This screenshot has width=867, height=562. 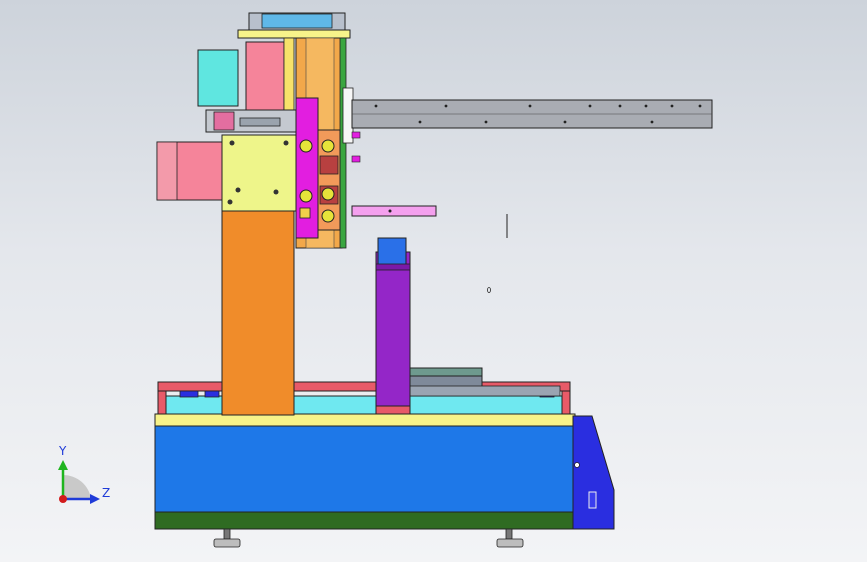 What do you see at coordinates (532, 114) in the screenshot?
I see `horizontal-arm` at bounding box center [532, 114].